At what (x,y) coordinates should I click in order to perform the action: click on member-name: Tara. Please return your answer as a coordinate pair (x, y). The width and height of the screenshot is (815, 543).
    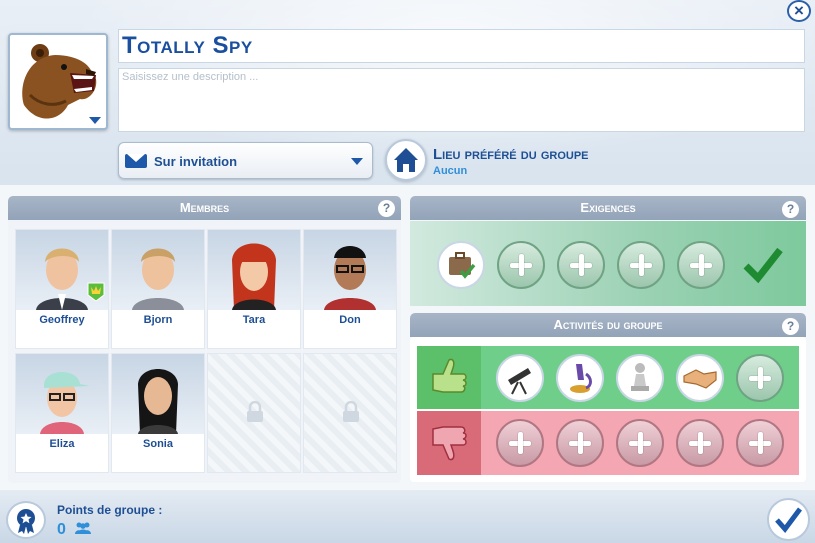
    Looking at the image, I should click on (254, 320).